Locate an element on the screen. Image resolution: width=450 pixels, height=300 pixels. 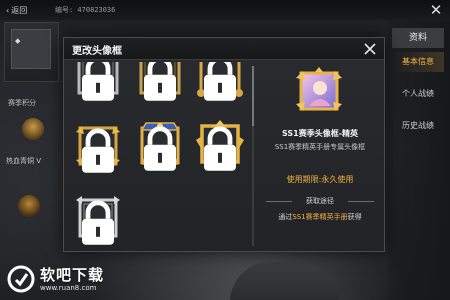
watermark-logo-icon is located at coordinates (21, 279).